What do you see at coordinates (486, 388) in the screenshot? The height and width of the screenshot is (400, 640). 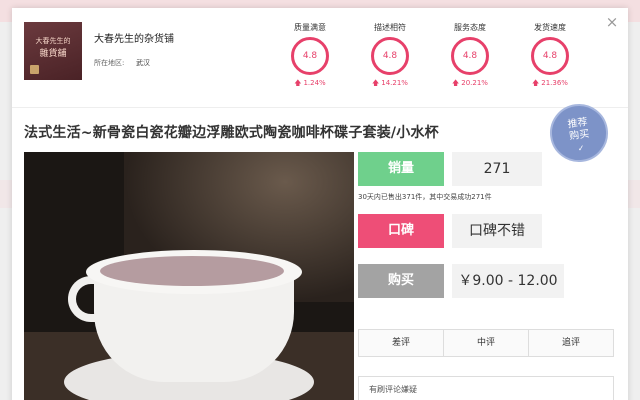 I see `review-notice: 有刷评论嫌疑` at bounding box center [486, 388].